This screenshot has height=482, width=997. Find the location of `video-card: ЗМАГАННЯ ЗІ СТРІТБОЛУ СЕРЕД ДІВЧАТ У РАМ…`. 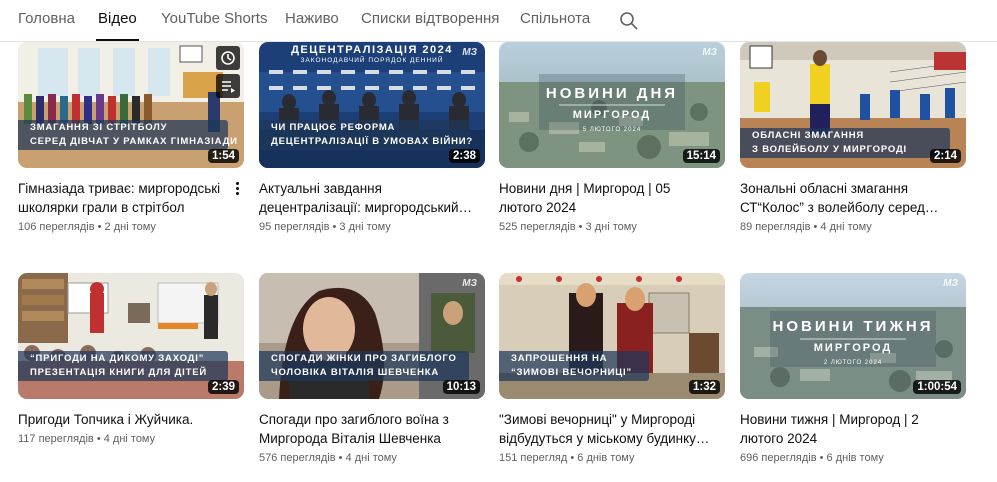

video-card: ЗМАГАННЯ ЗІ СТРІТБОЛУ СЕРЕД ДІВЧАТ У РАМ… is located at coordinates (131, 137).